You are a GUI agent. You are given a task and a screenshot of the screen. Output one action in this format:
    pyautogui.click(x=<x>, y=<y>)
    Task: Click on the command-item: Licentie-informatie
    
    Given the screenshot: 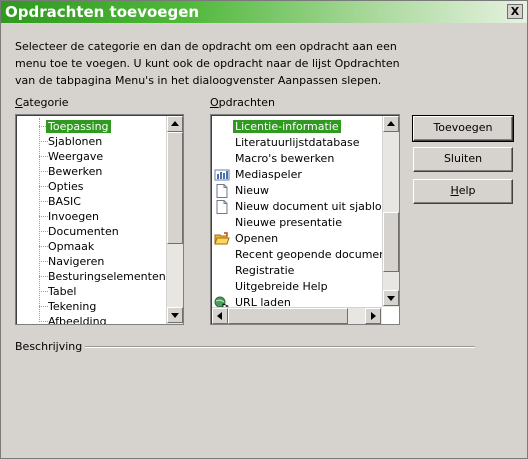 What is the action you would take?
    pyautogui.click(x=287, y=126)
    